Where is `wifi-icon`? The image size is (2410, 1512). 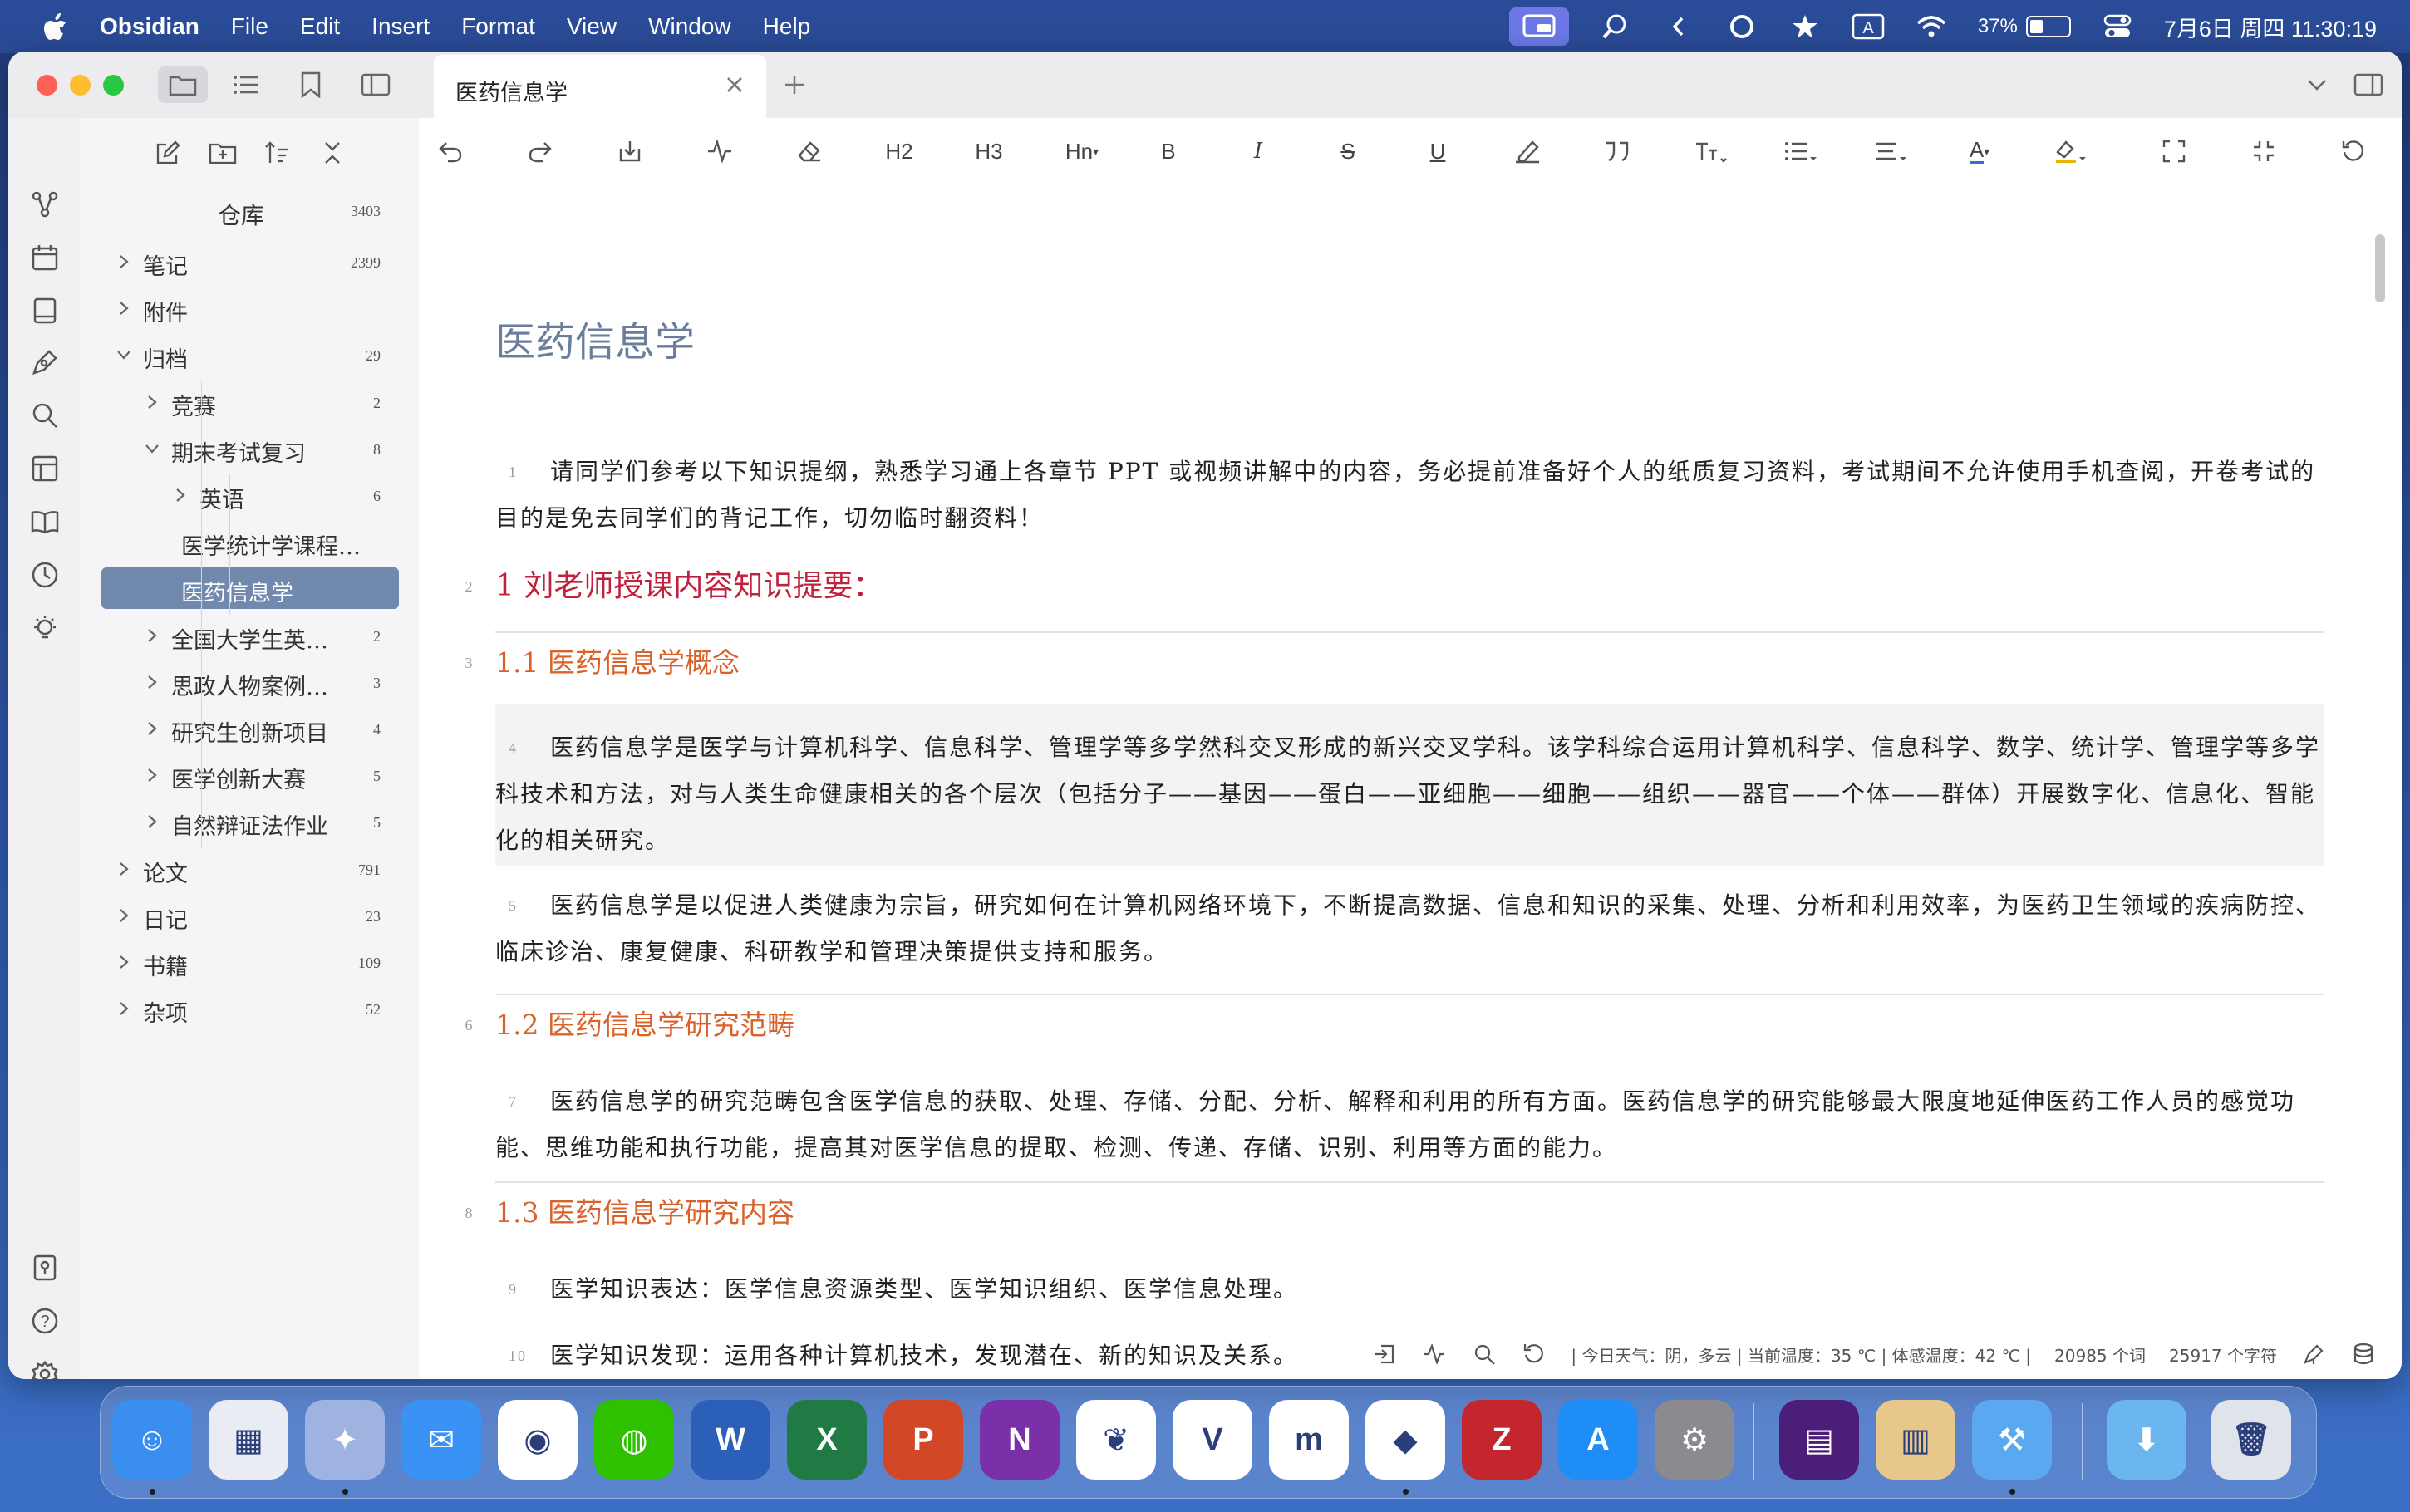
wifi-icon is located at coordinates (1931, 27).